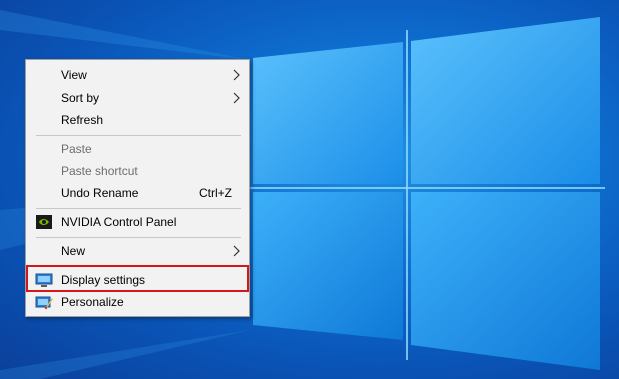 This screenshot has height=379, width=619. What do you see at coordinates (100, 193) in the screenshot?
I see `menu-item-label: Undo Rename` at bounding box center [100, 193].